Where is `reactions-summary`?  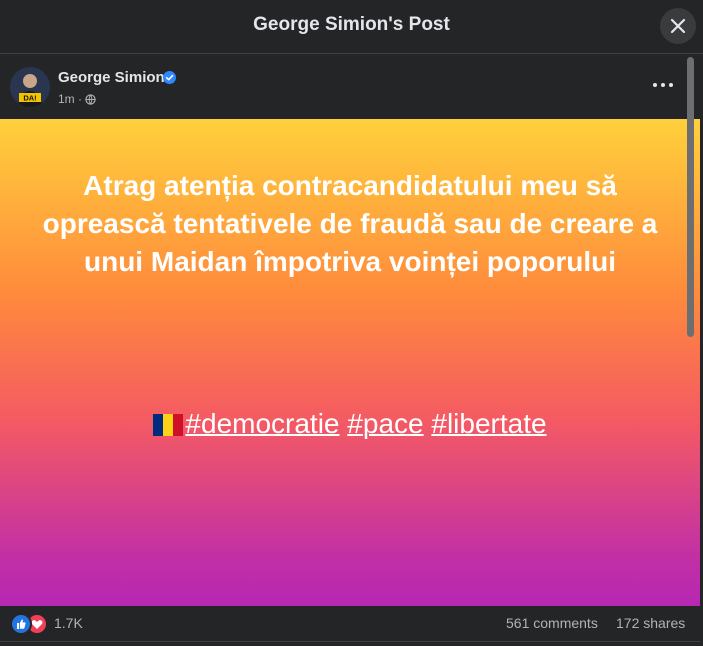 reactions-summary is located at coordinates (30, 624).